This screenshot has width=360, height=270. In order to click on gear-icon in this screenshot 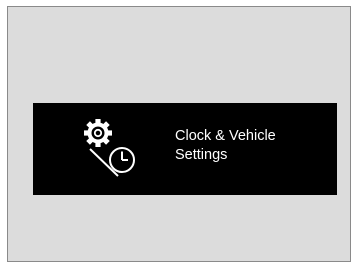, I will do `click(98, 133)`.